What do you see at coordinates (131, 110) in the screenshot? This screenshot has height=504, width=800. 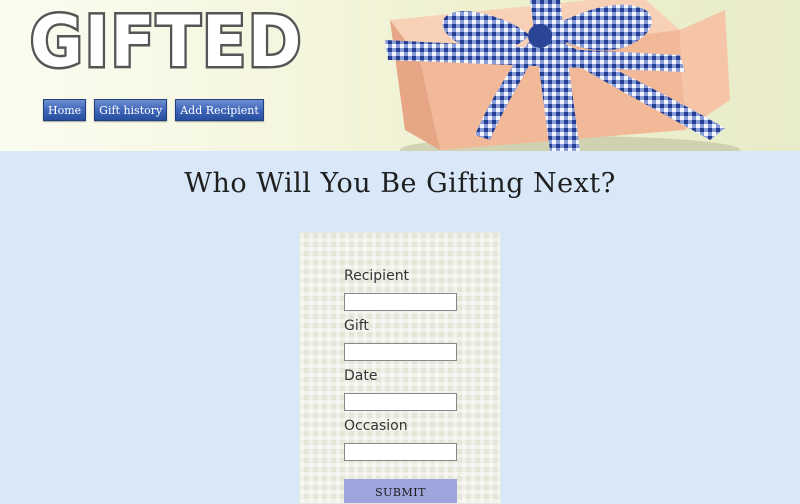 I see `nav-gift-history-button: Gift history` at bounding box center [131, 110].